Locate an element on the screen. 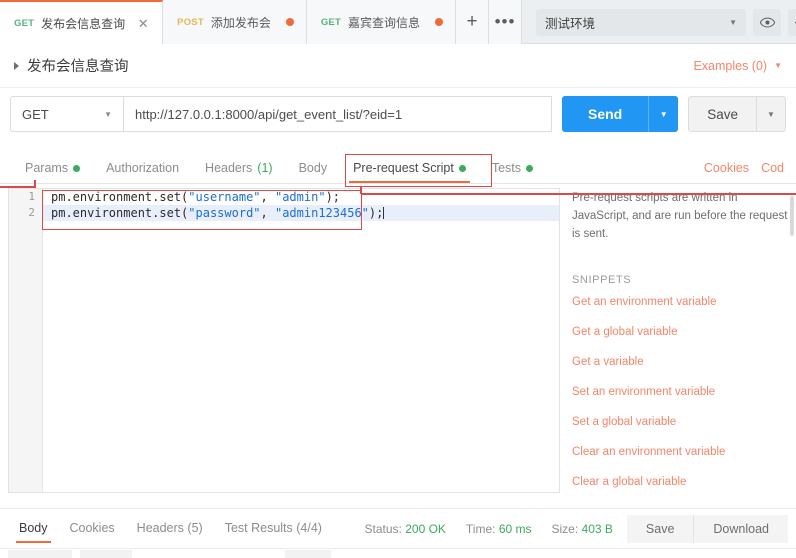 The height and width of the screenshot is (558, 796). request-tab-2: POST 添加发布会 is located at coordinates (235, 22).